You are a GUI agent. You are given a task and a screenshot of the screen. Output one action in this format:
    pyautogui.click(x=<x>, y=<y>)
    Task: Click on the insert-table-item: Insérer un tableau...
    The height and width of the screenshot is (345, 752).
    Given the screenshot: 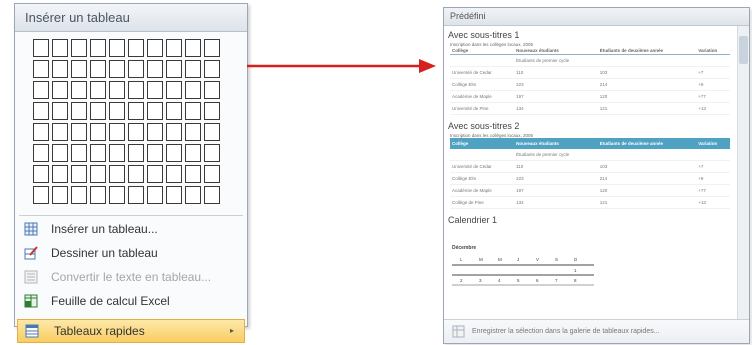 What is the action you would take?
    pyautogui.click(x=131, y=229)
    